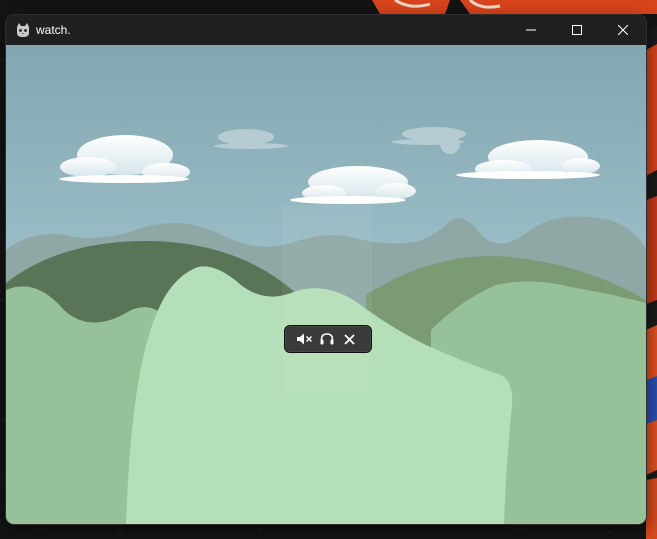  I want to click on maximize-icon, so click(577, 30).